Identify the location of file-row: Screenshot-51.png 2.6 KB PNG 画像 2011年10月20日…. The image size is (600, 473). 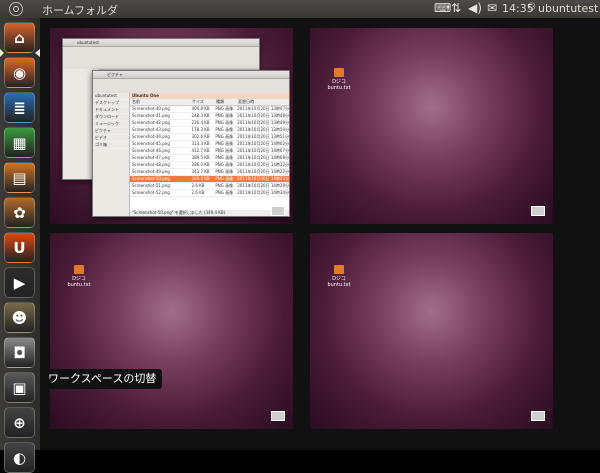
(209, 186).